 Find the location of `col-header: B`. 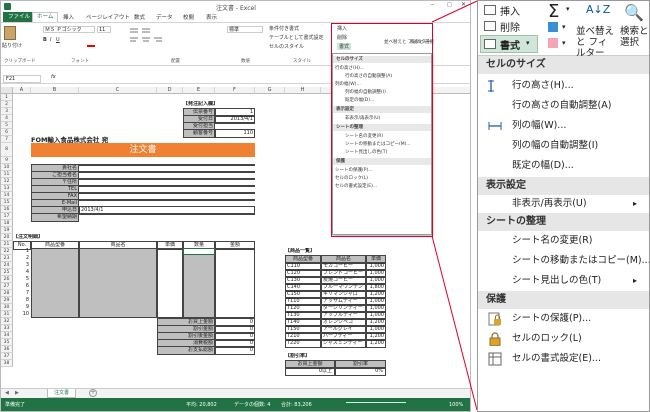

col-header: B is located at coordinates (55, 90).